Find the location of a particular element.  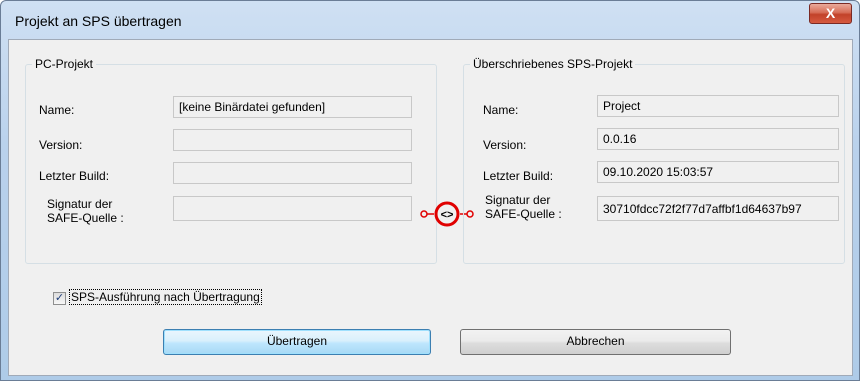

pc-name-label: Name: is located at coordinates (57, 110).